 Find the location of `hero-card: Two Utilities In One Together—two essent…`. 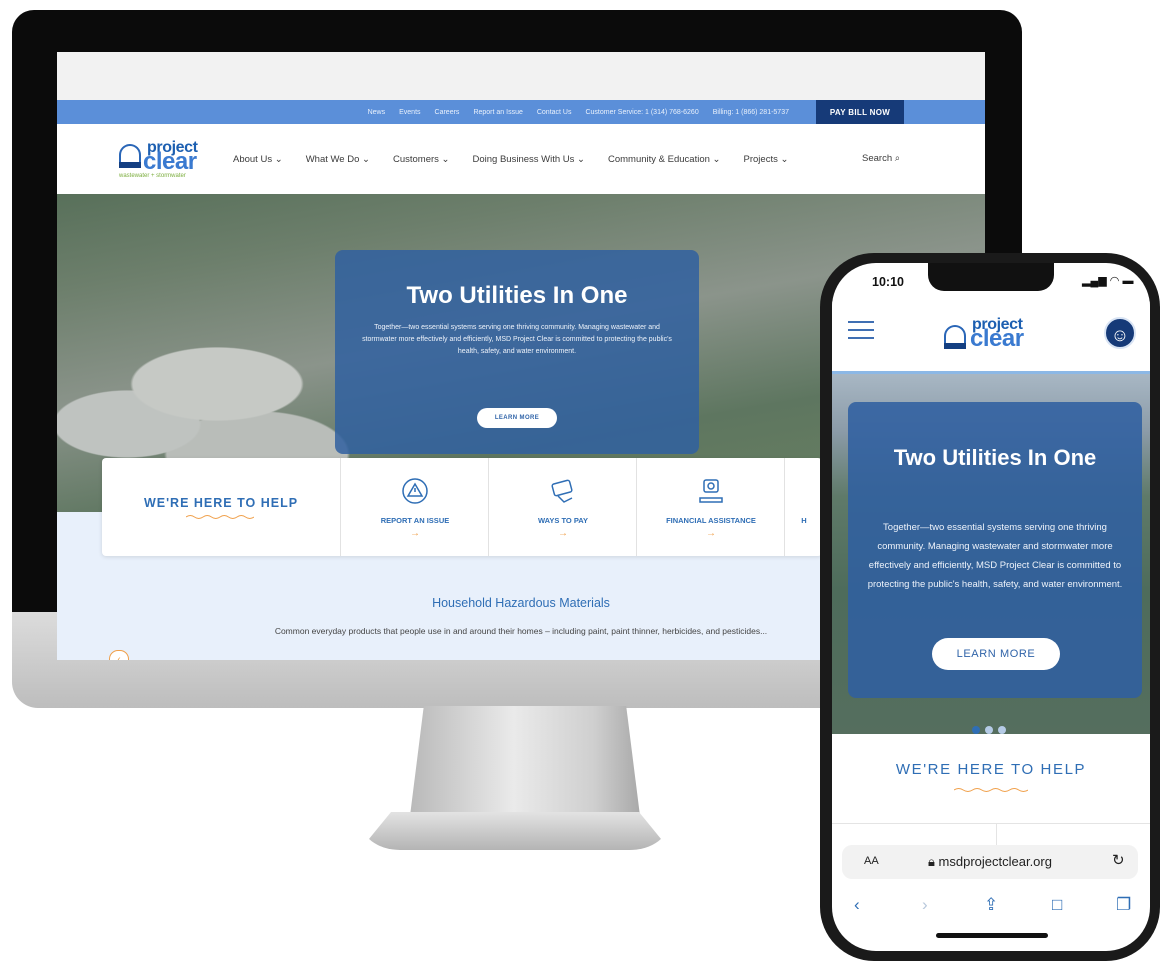

hero-card: Two Utilities In One Together—two essent… is located at coordinates (517, 352).